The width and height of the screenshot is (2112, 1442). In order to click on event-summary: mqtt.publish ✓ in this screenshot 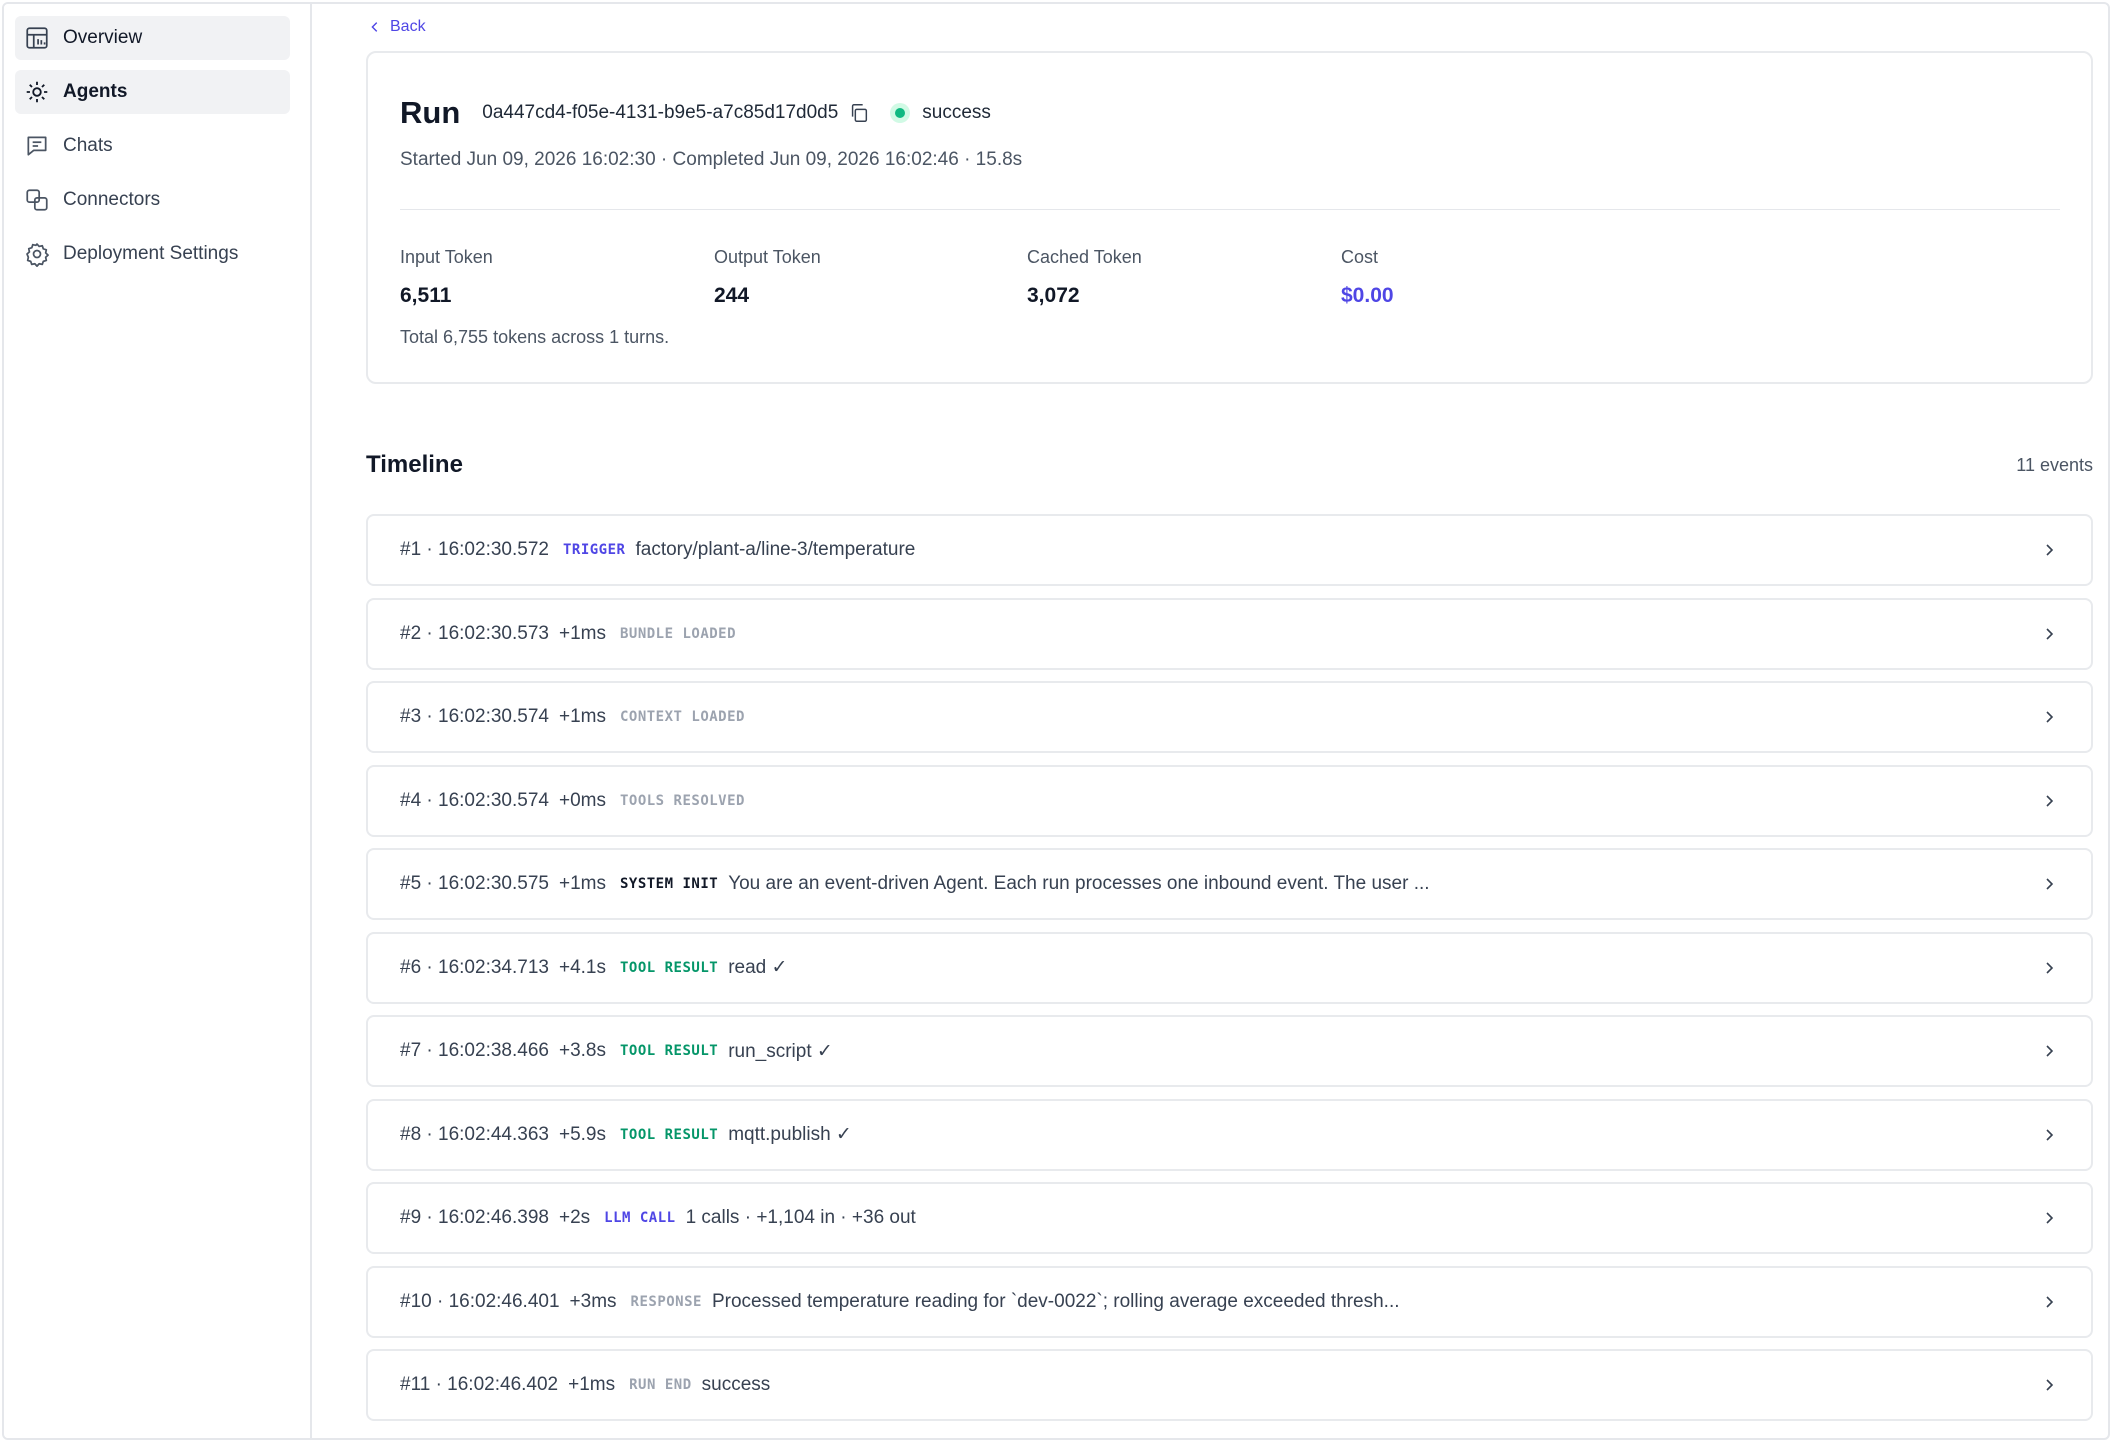, I will do `click(790, 1134)`.